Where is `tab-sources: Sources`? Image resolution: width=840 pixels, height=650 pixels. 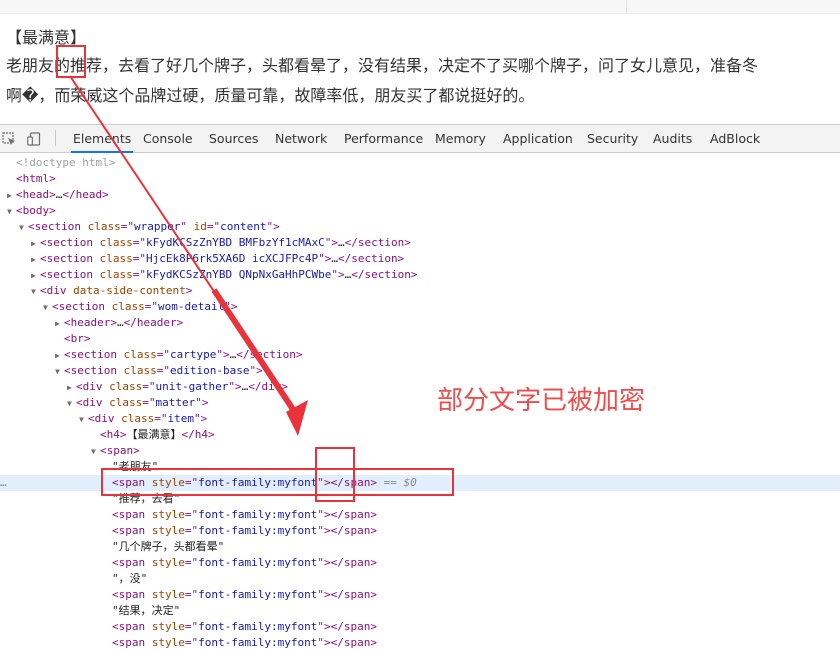 tab-sources: Sources is located at coordinates (233, 138).